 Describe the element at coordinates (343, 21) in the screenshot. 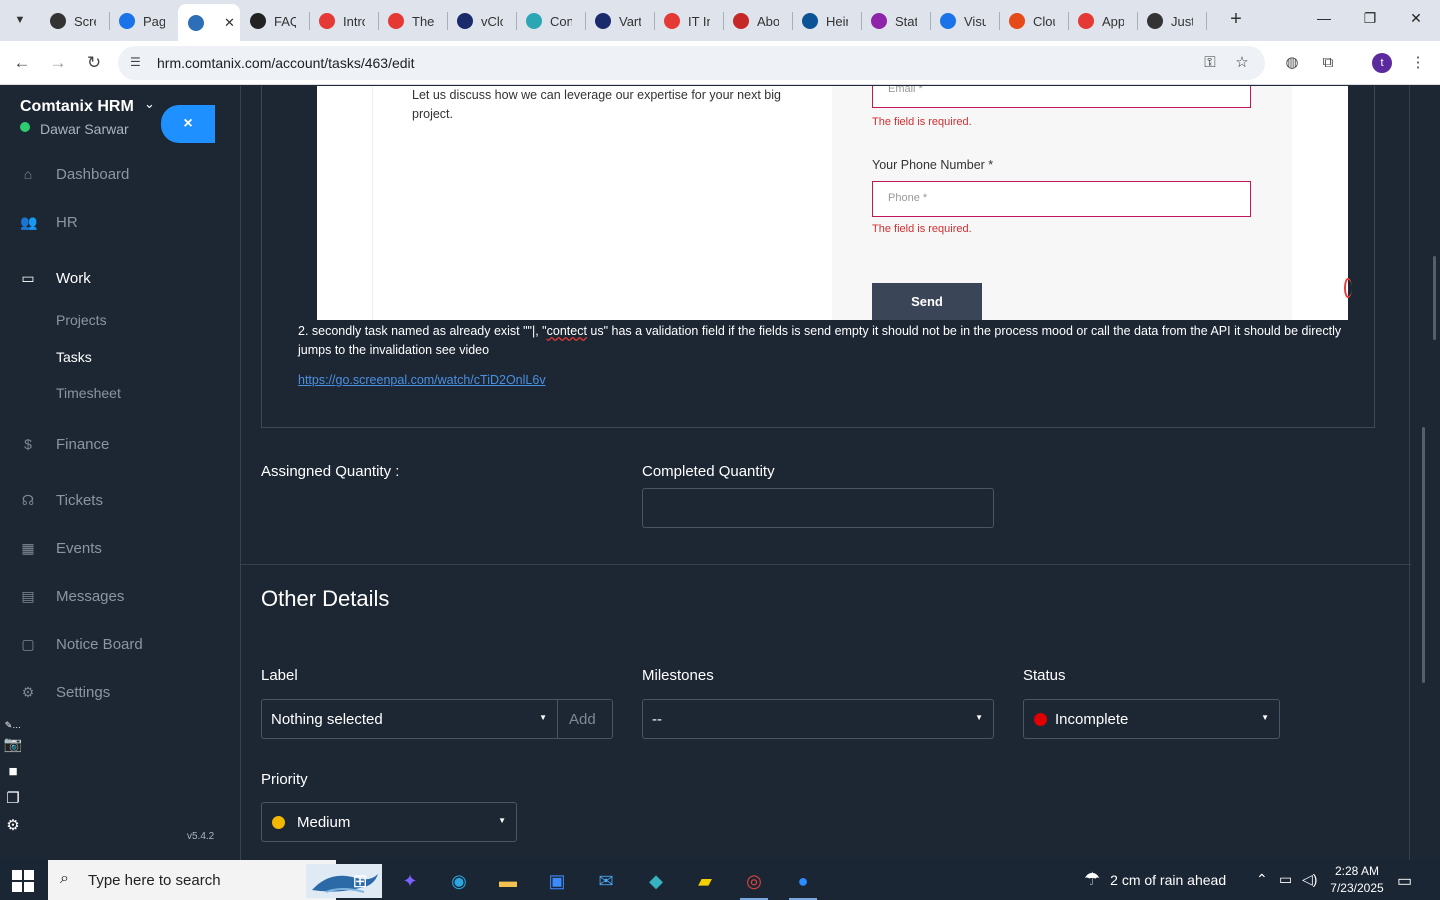

I see `browser-tab: Intro` at that location.